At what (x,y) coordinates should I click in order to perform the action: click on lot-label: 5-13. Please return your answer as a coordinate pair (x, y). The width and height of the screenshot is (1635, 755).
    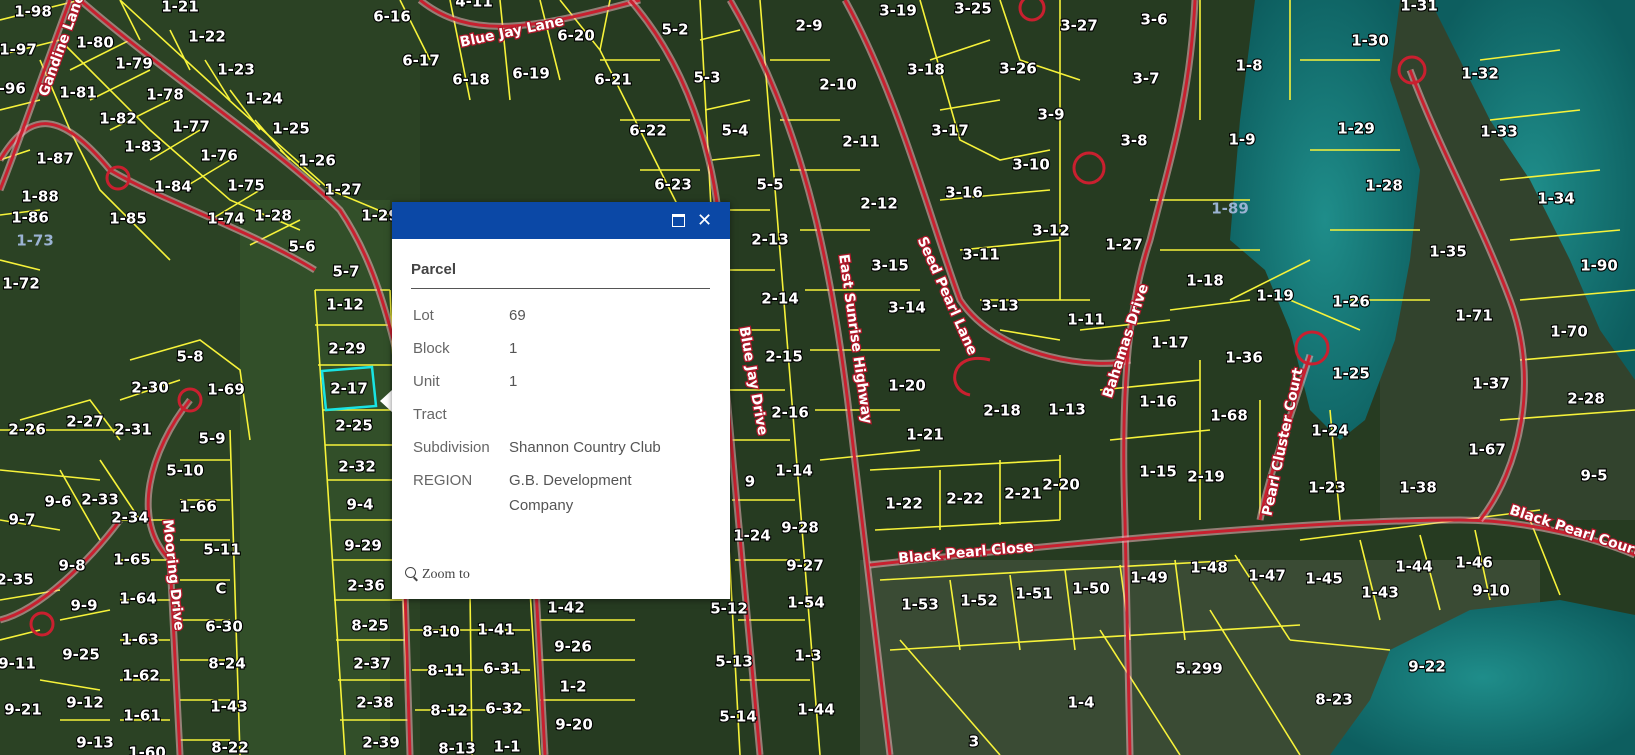
    Looking at the image, I should click on (734, 662).